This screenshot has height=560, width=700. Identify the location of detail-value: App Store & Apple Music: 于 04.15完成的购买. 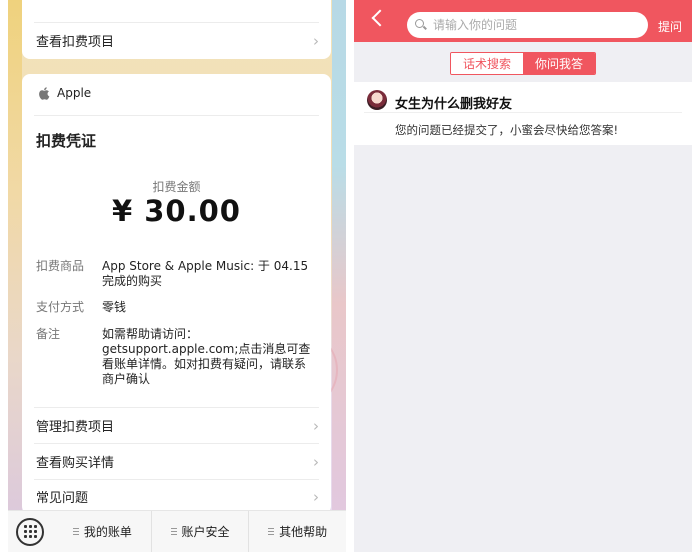
(205, 273).